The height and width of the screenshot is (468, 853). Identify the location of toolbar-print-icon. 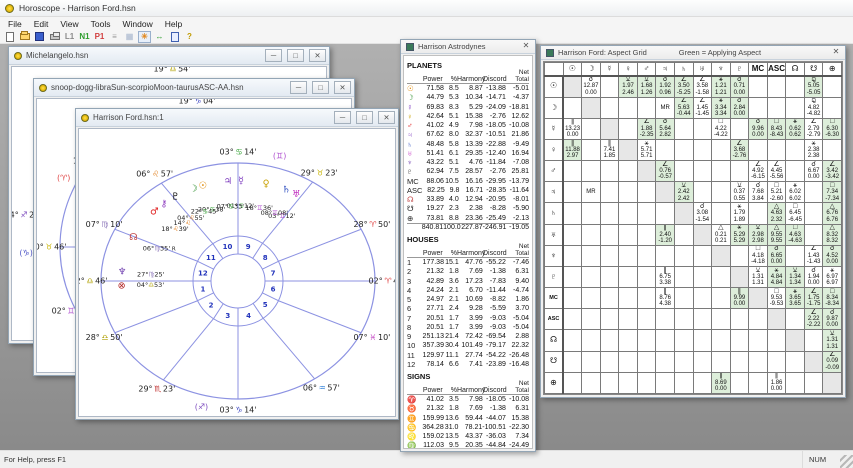
(54, 37).